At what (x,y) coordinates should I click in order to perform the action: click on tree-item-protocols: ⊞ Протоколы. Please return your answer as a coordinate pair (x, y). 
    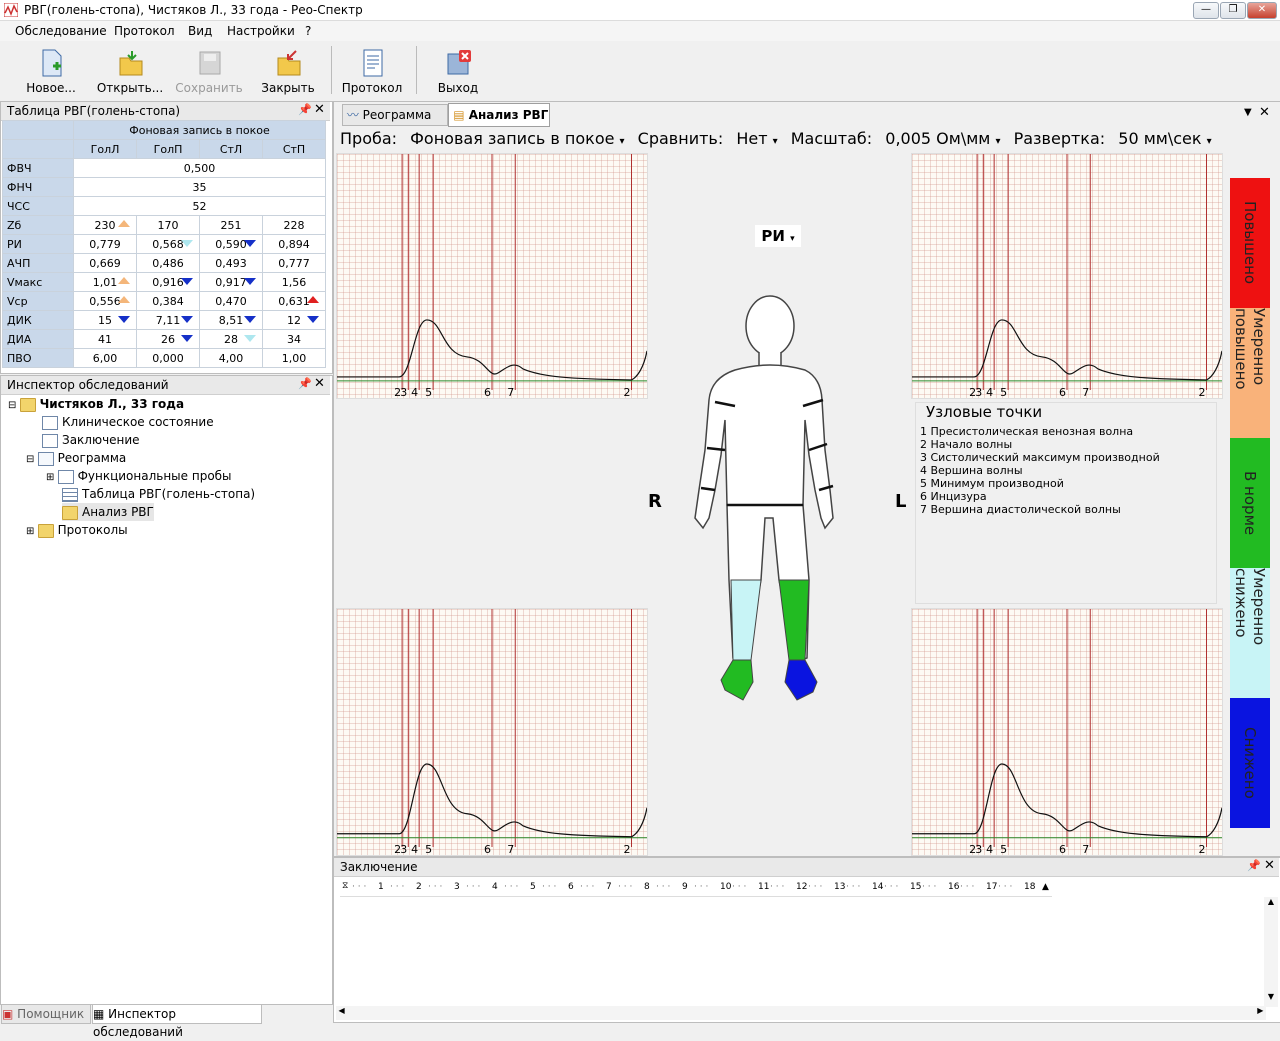
    Looking at the image, I should click on (77, 530).